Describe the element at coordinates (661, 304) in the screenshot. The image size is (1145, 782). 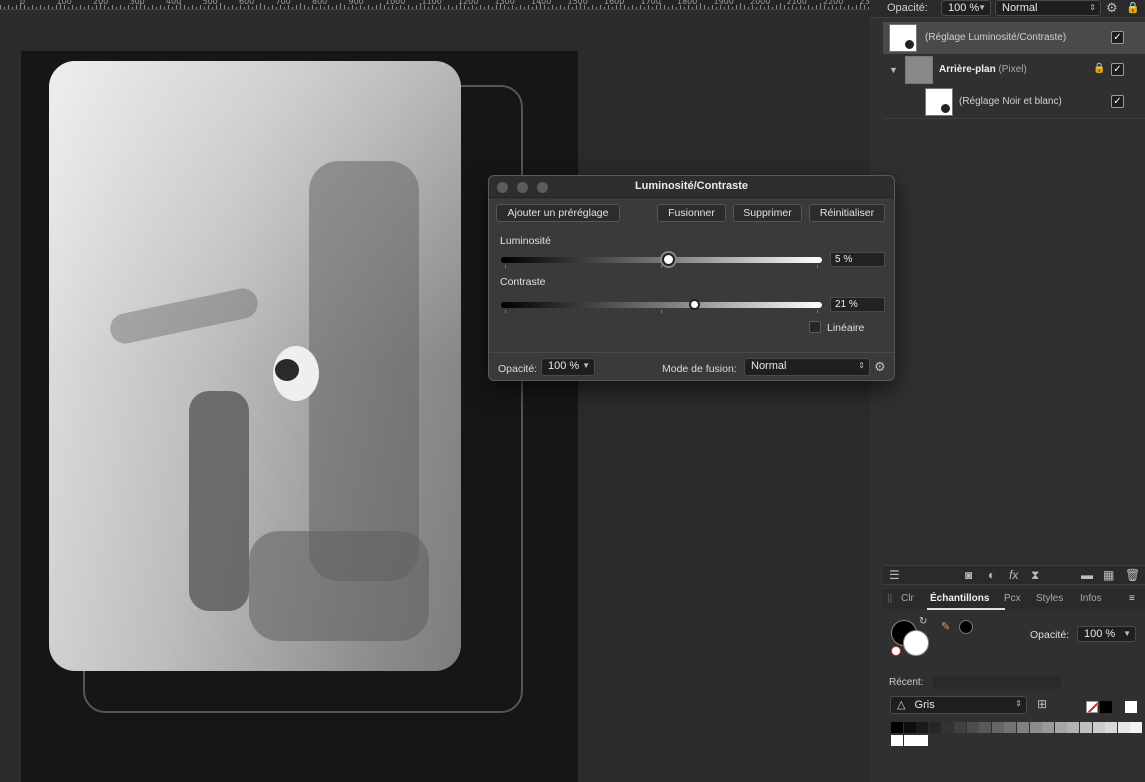
I see `contrast-slider` at that location.